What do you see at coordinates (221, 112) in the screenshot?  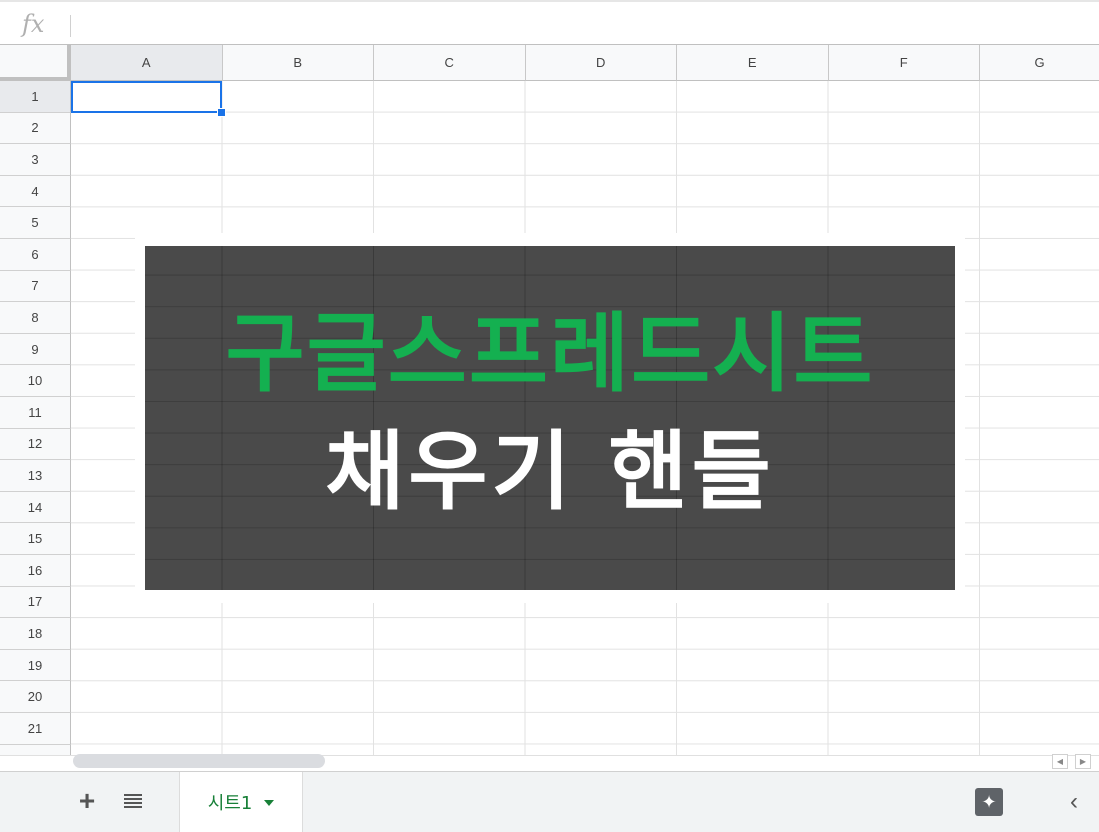 I see `fill-handle` at bounding box center [221, 112].